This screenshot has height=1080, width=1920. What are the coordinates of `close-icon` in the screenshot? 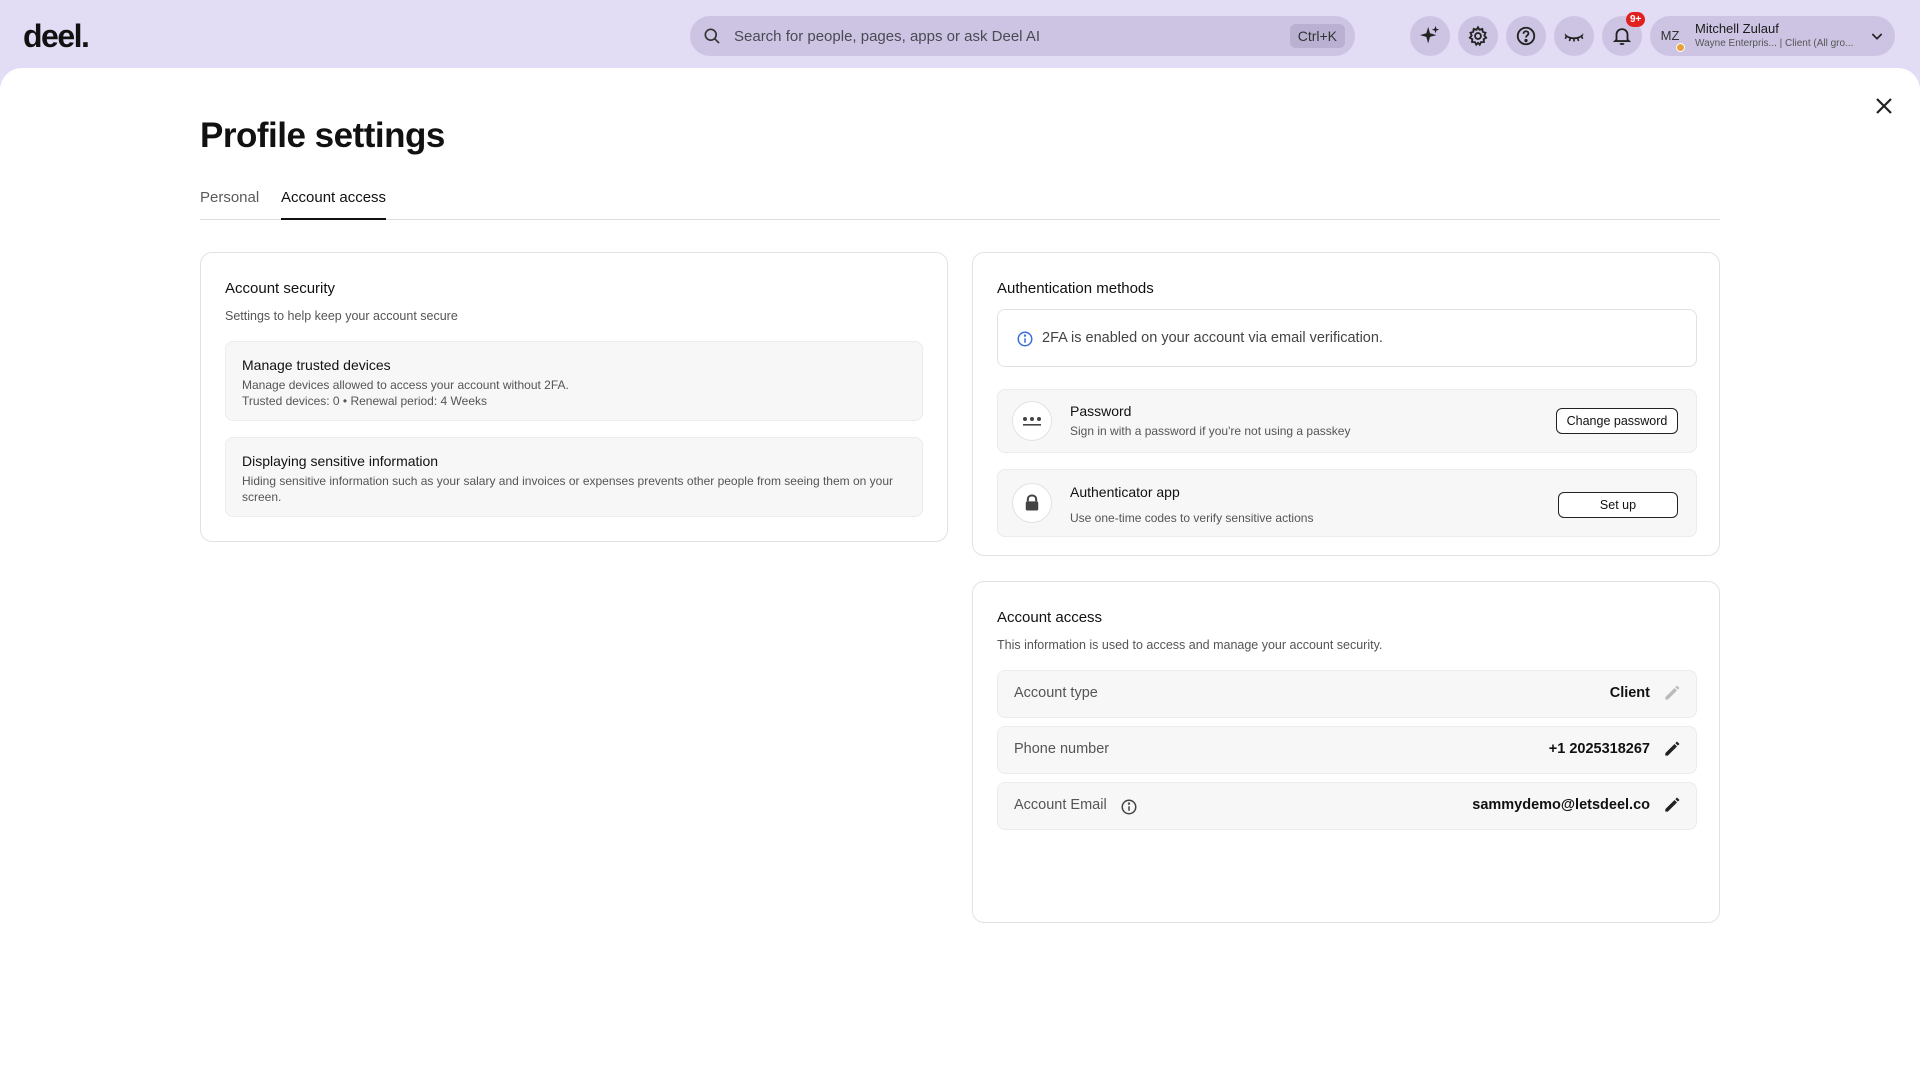 It's located at (1884, 106).